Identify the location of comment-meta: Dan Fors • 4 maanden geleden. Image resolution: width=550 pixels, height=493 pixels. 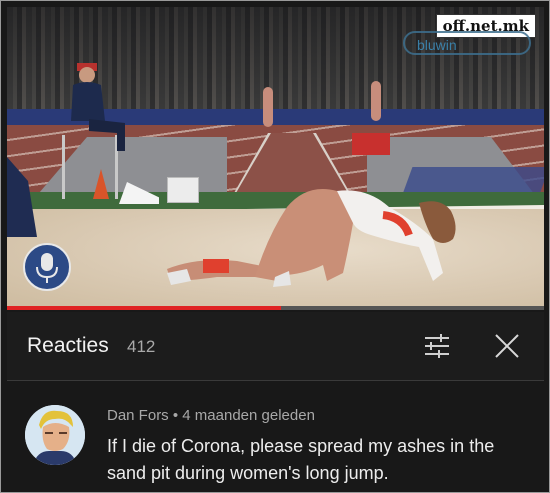
(211, 415).